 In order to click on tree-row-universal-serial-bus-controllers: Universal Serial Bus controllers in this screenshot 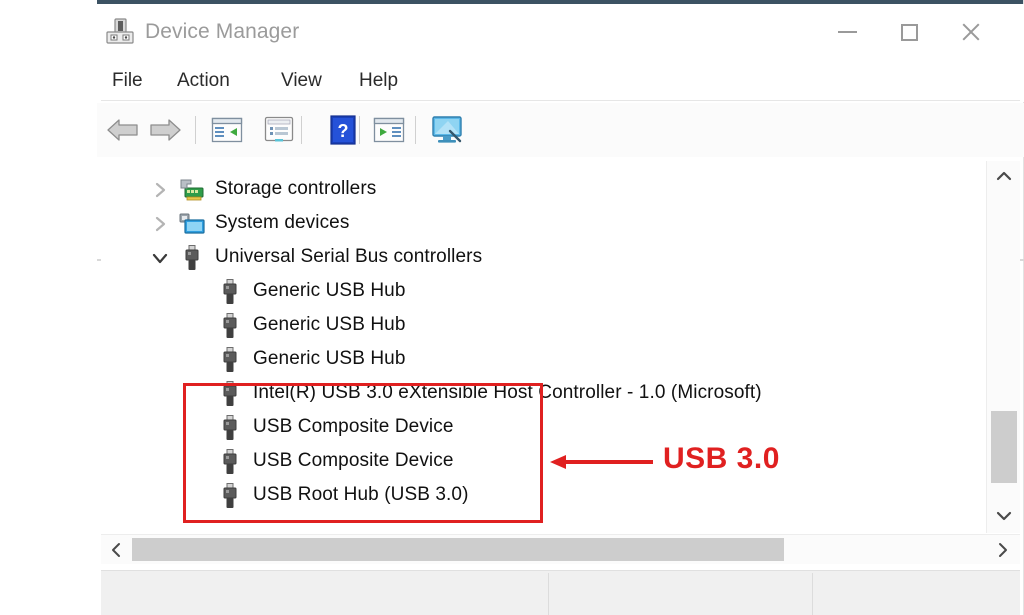, I will do `click(541, 258)`.